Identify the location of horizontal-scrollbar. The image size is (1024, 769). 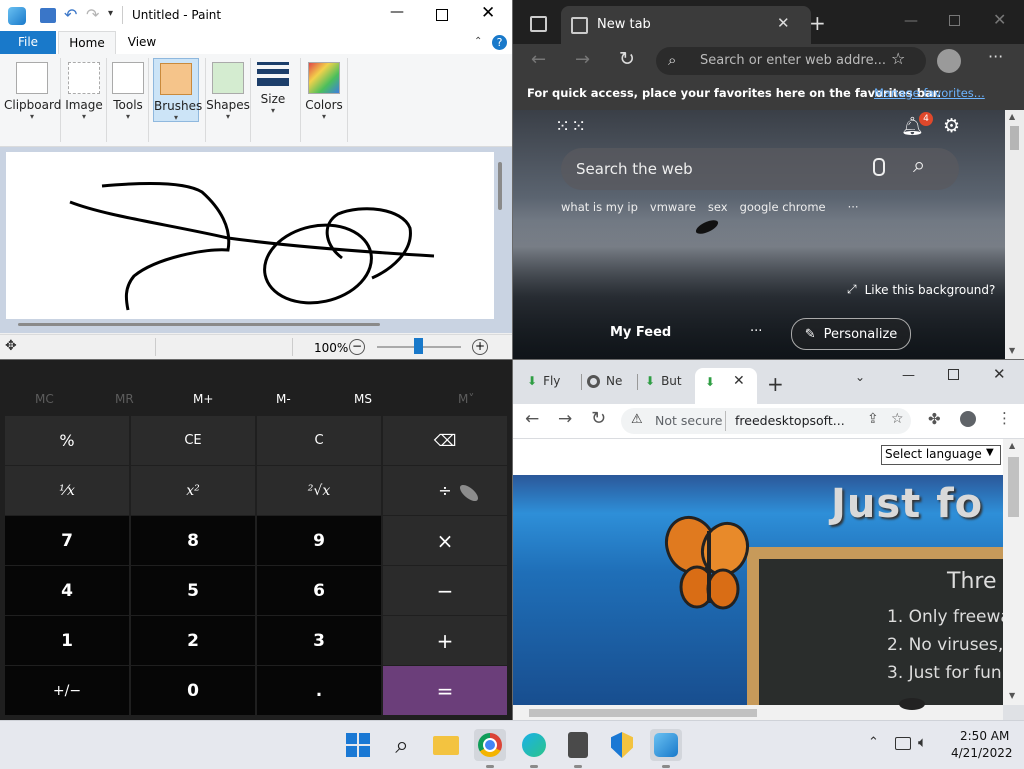
(199, 324).